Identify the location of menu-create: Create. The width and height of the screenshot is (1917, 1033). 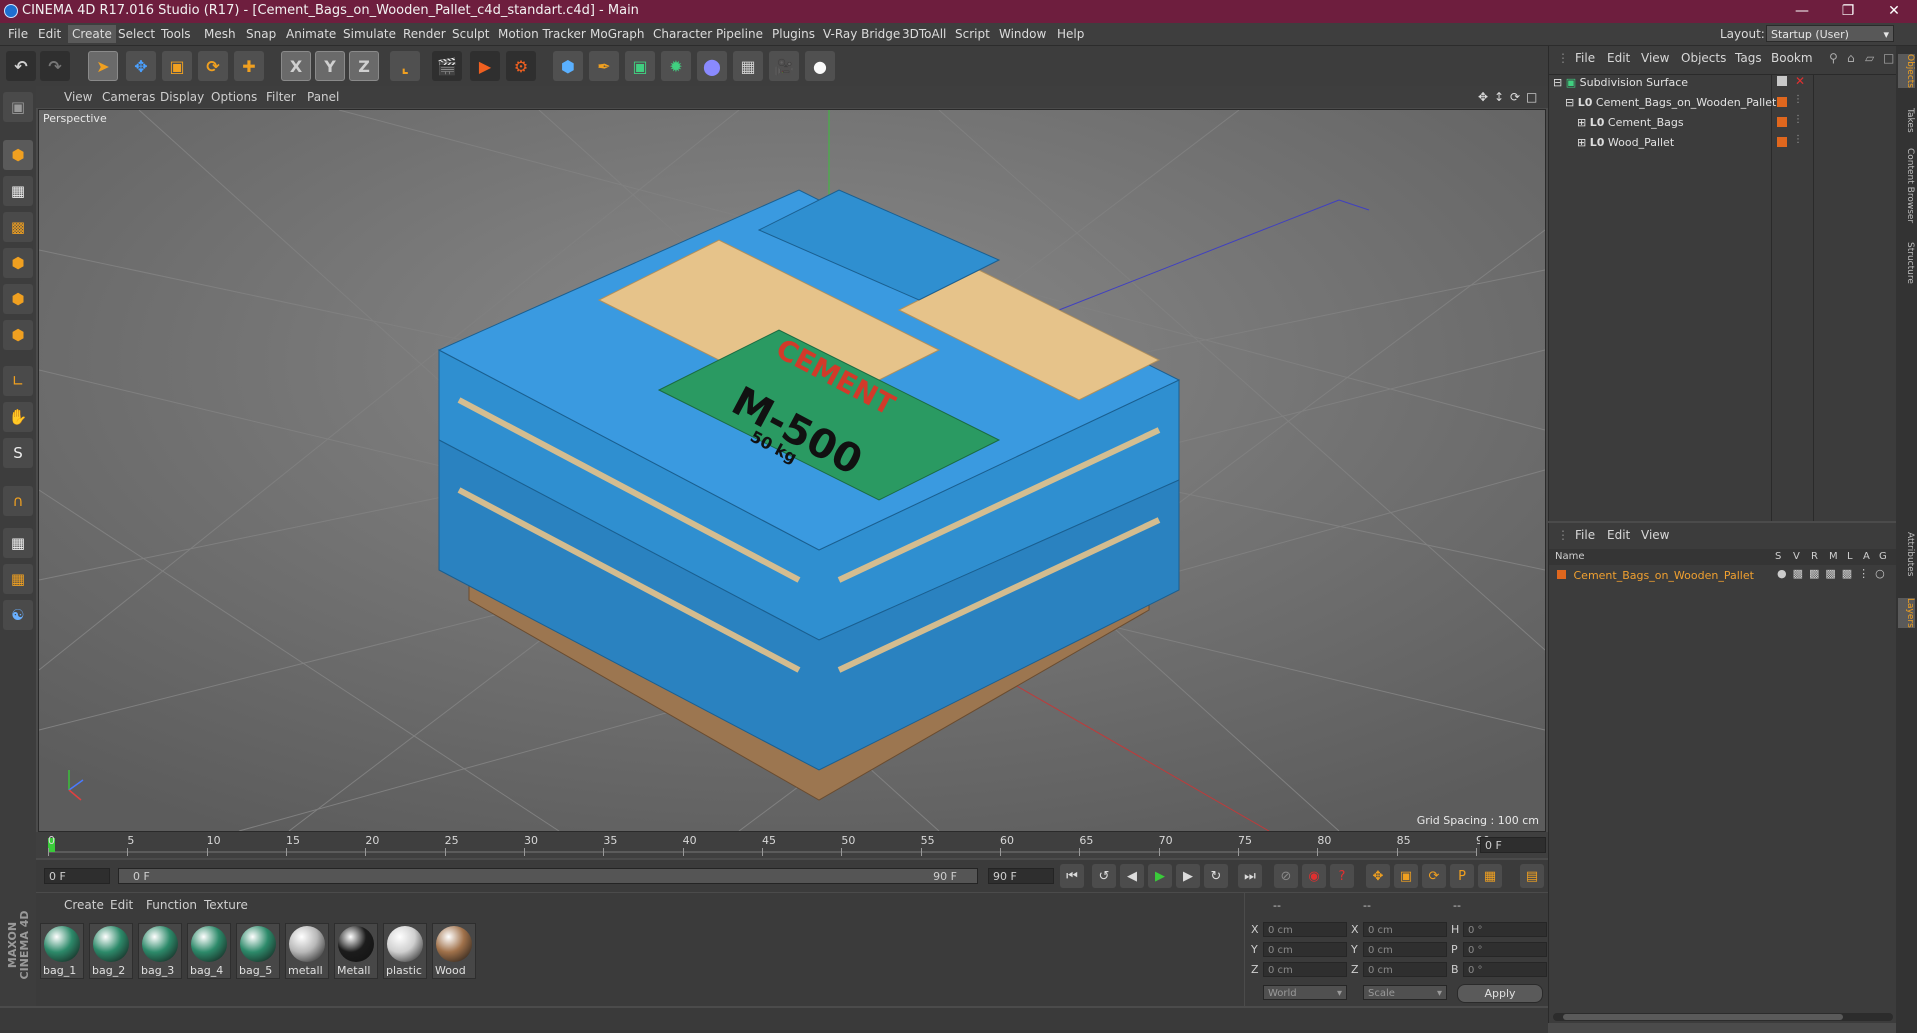
(92, 34).